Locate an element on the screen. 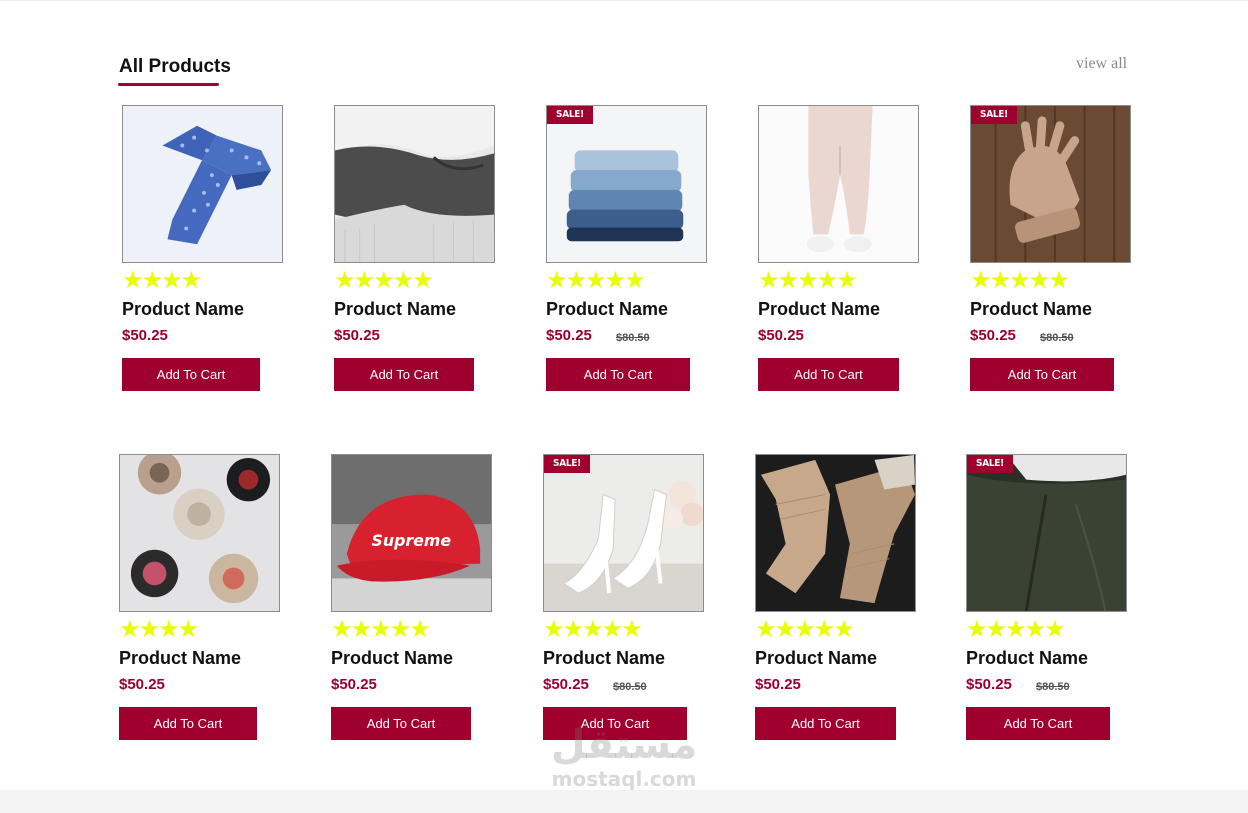 This screenshot has height=813, width=1248. heels-illustration is located at coordinates (623, 533).